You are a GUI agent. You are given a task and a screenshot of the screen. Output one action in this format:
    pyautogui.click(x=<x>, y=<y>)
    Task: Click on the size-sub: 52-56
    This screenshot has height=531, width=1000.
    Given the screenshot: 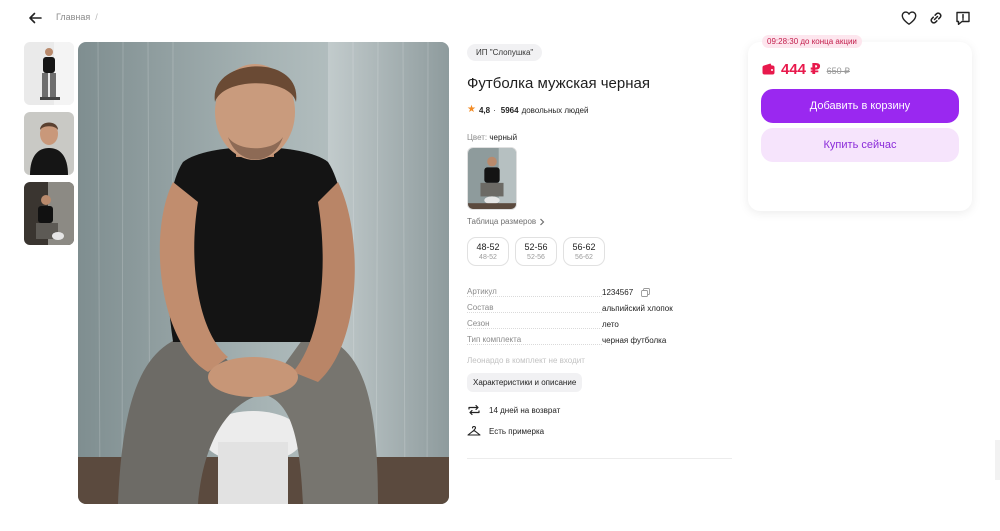 What is the action you would take?
    pyautogui.click(x=536, y=257)
    